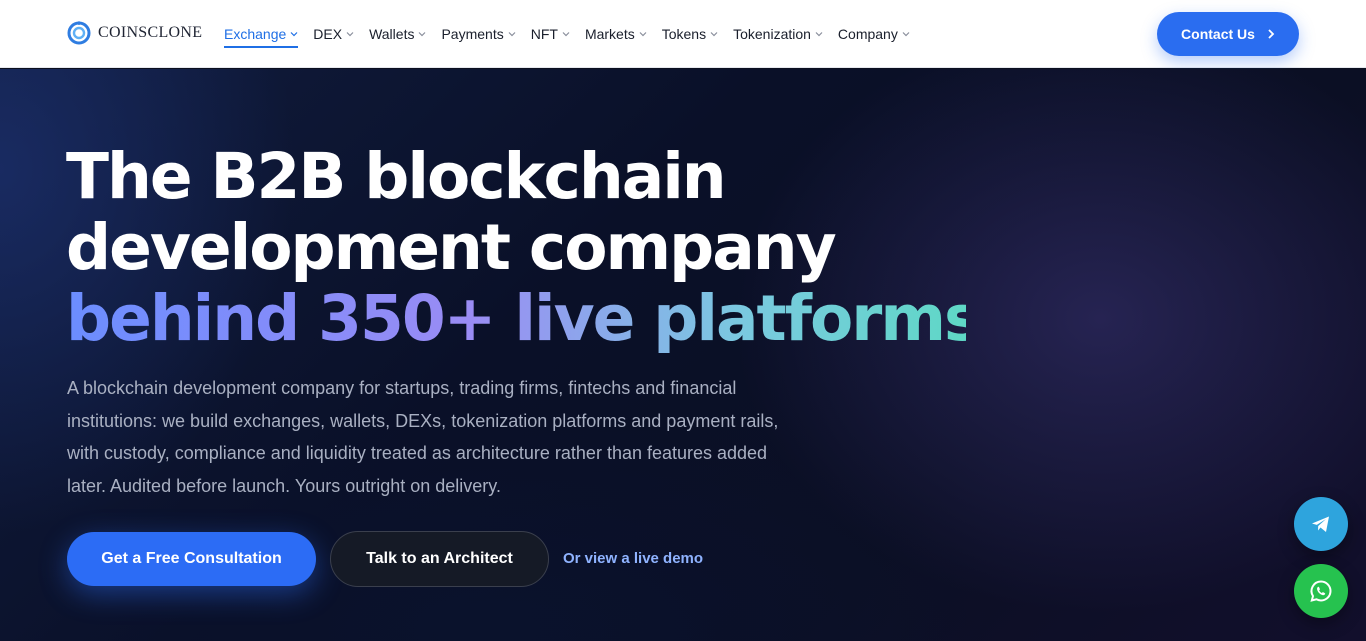  I want to click on nav-item-exchange: Exchange, so click(261, 34).